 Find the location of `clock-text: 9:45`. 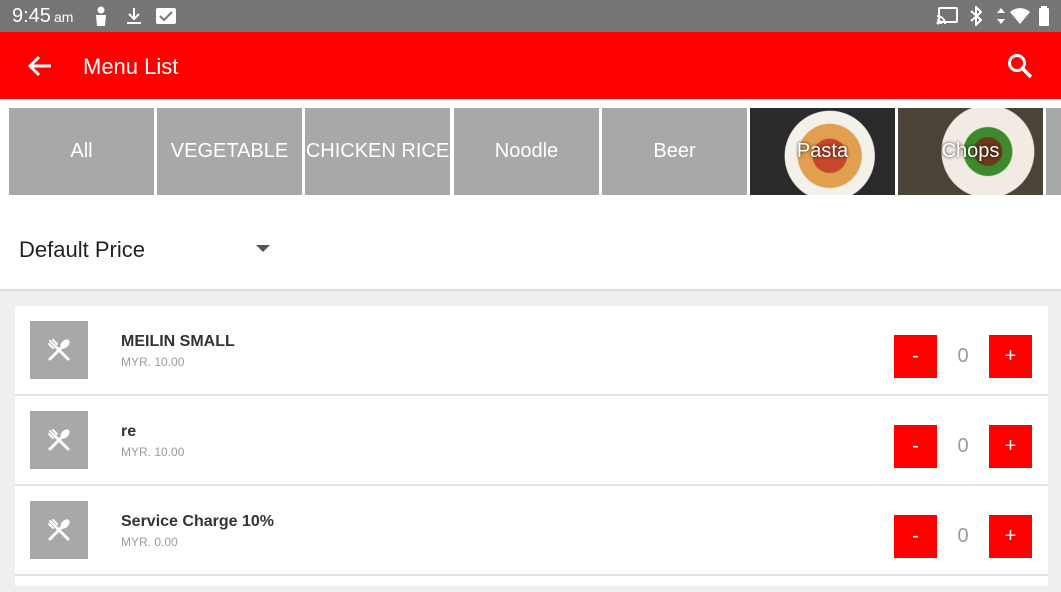

clock-text: 9:45 is located at coordinates (31, 16).